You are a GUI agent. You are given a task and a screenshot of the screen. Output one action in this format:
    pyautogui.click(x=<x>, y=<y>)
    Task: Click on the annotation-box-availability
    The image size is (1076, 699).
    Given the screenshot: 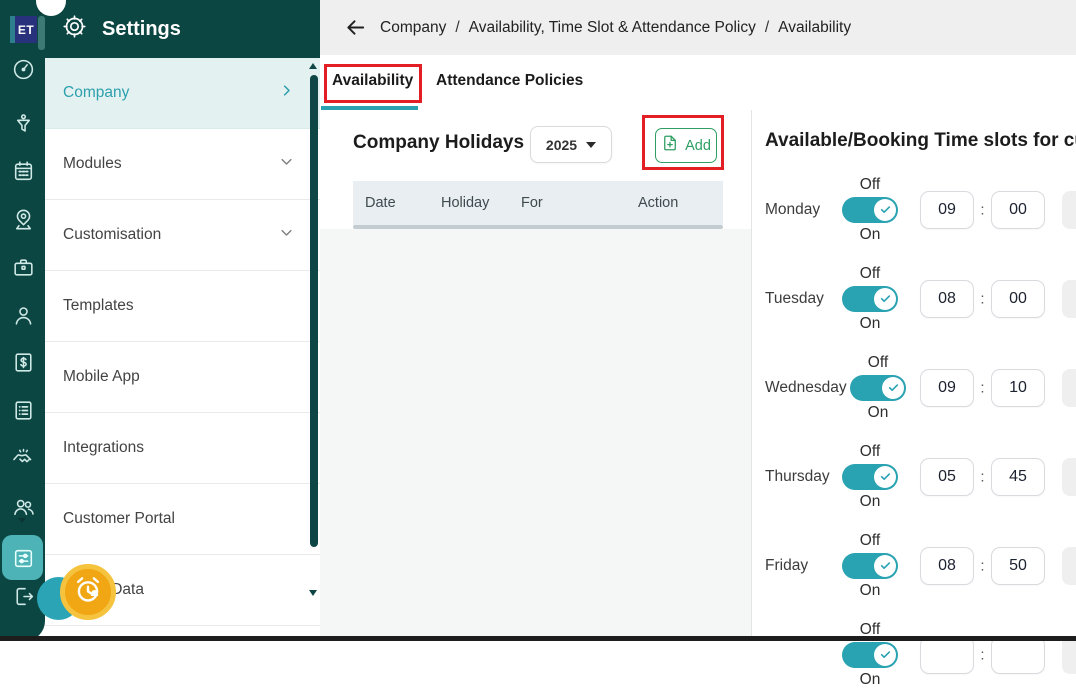 What is the action you would take?
    pyautogui.click(x=373, y=83)
    